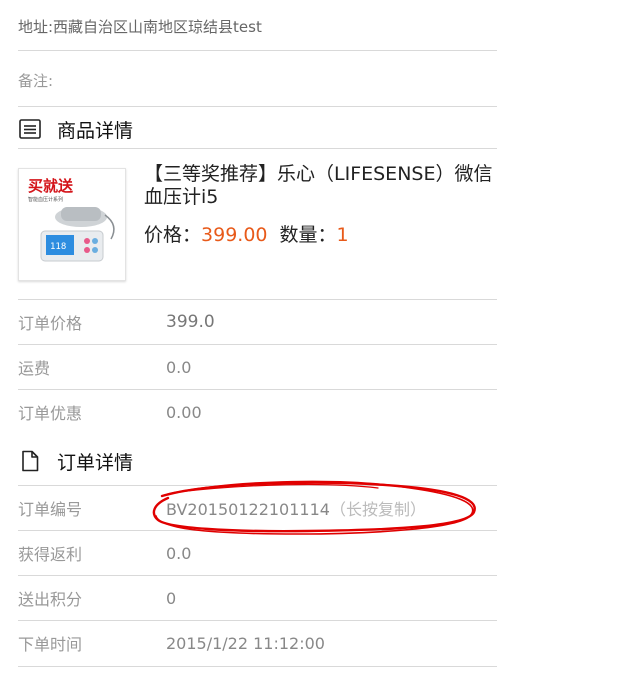  What do you see at coordinates (171, 598) in the screenshot?
I see `points-value: 0` at bounding box center [171, 598].